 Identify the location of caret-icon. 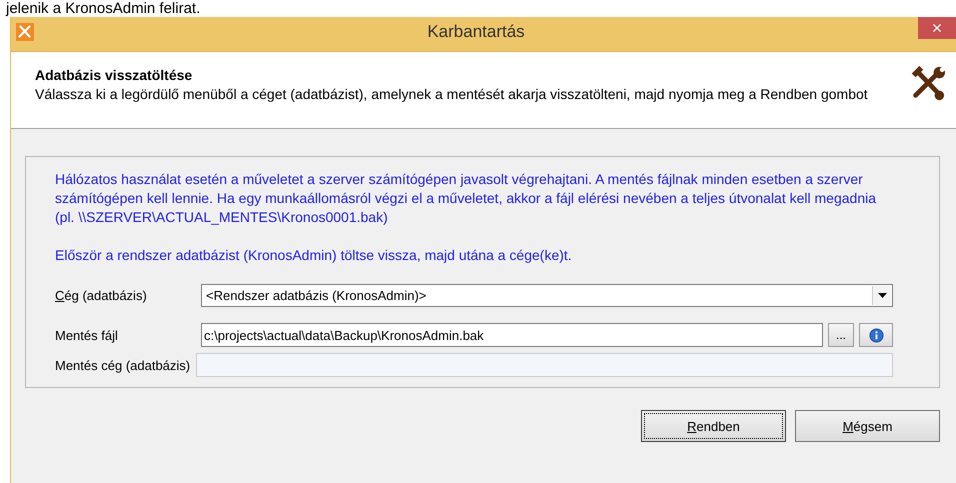
(882, 295).